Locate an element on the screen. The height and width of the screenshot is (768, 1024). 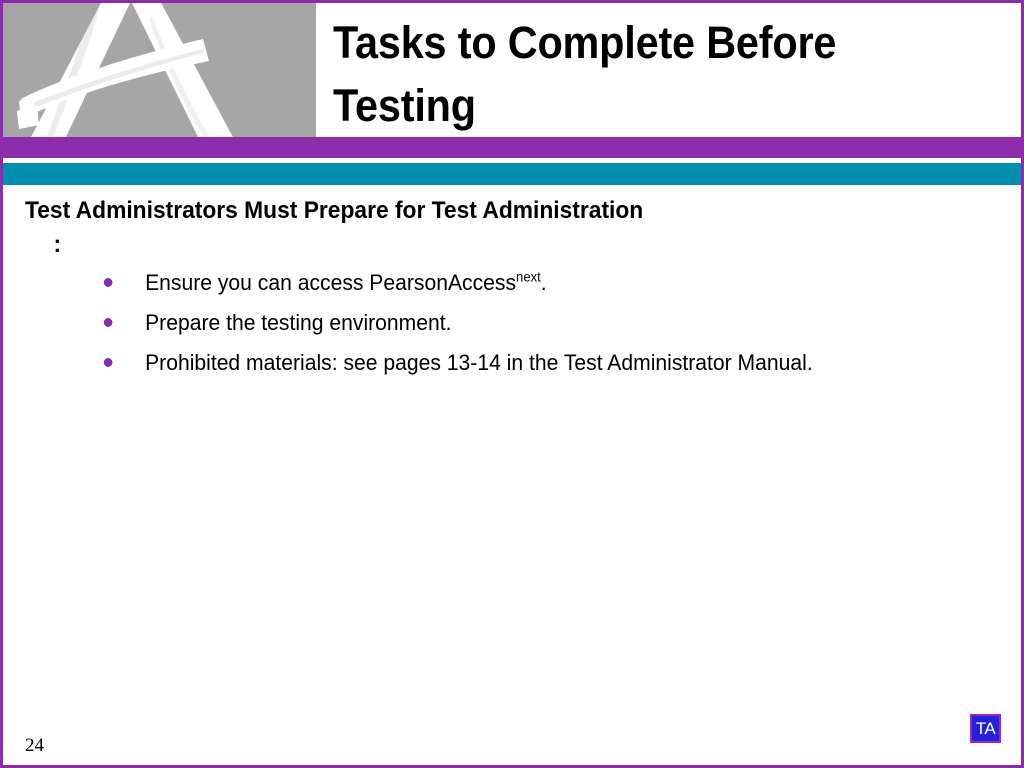
bullet-text: Ensure you can access PearsonAccess is located at coordinates (331, 282).